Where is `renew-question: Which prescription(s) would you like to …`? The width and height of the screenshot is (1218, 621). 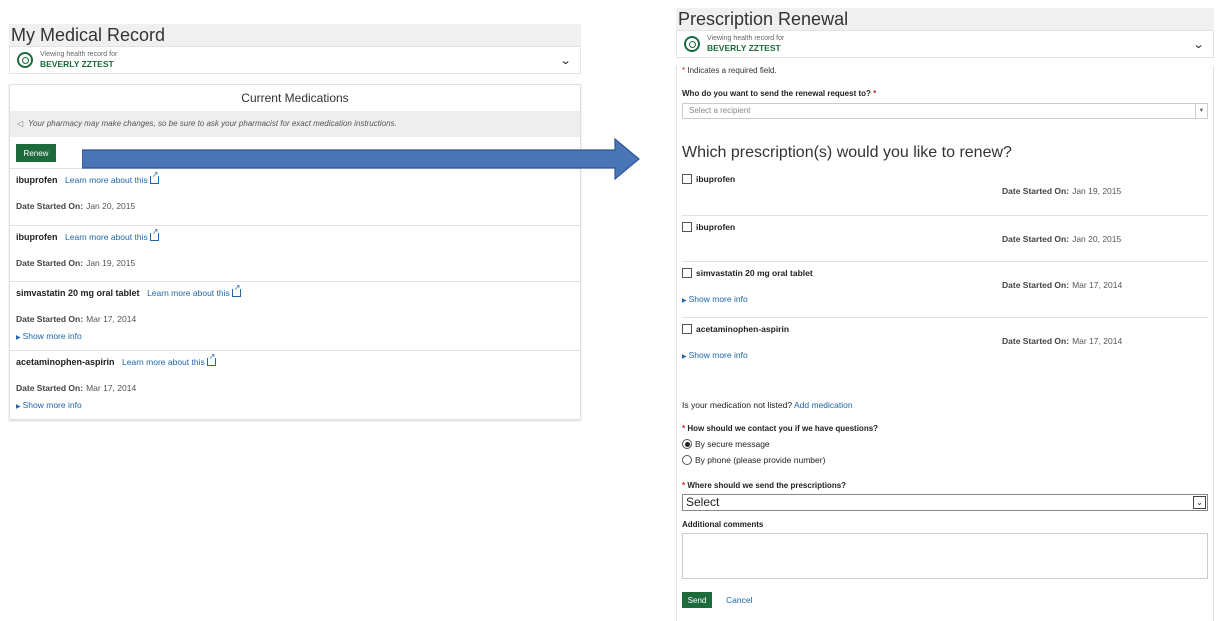 renew-question: Which prescription(s) would you like to … is located at coordinates (847, 152).